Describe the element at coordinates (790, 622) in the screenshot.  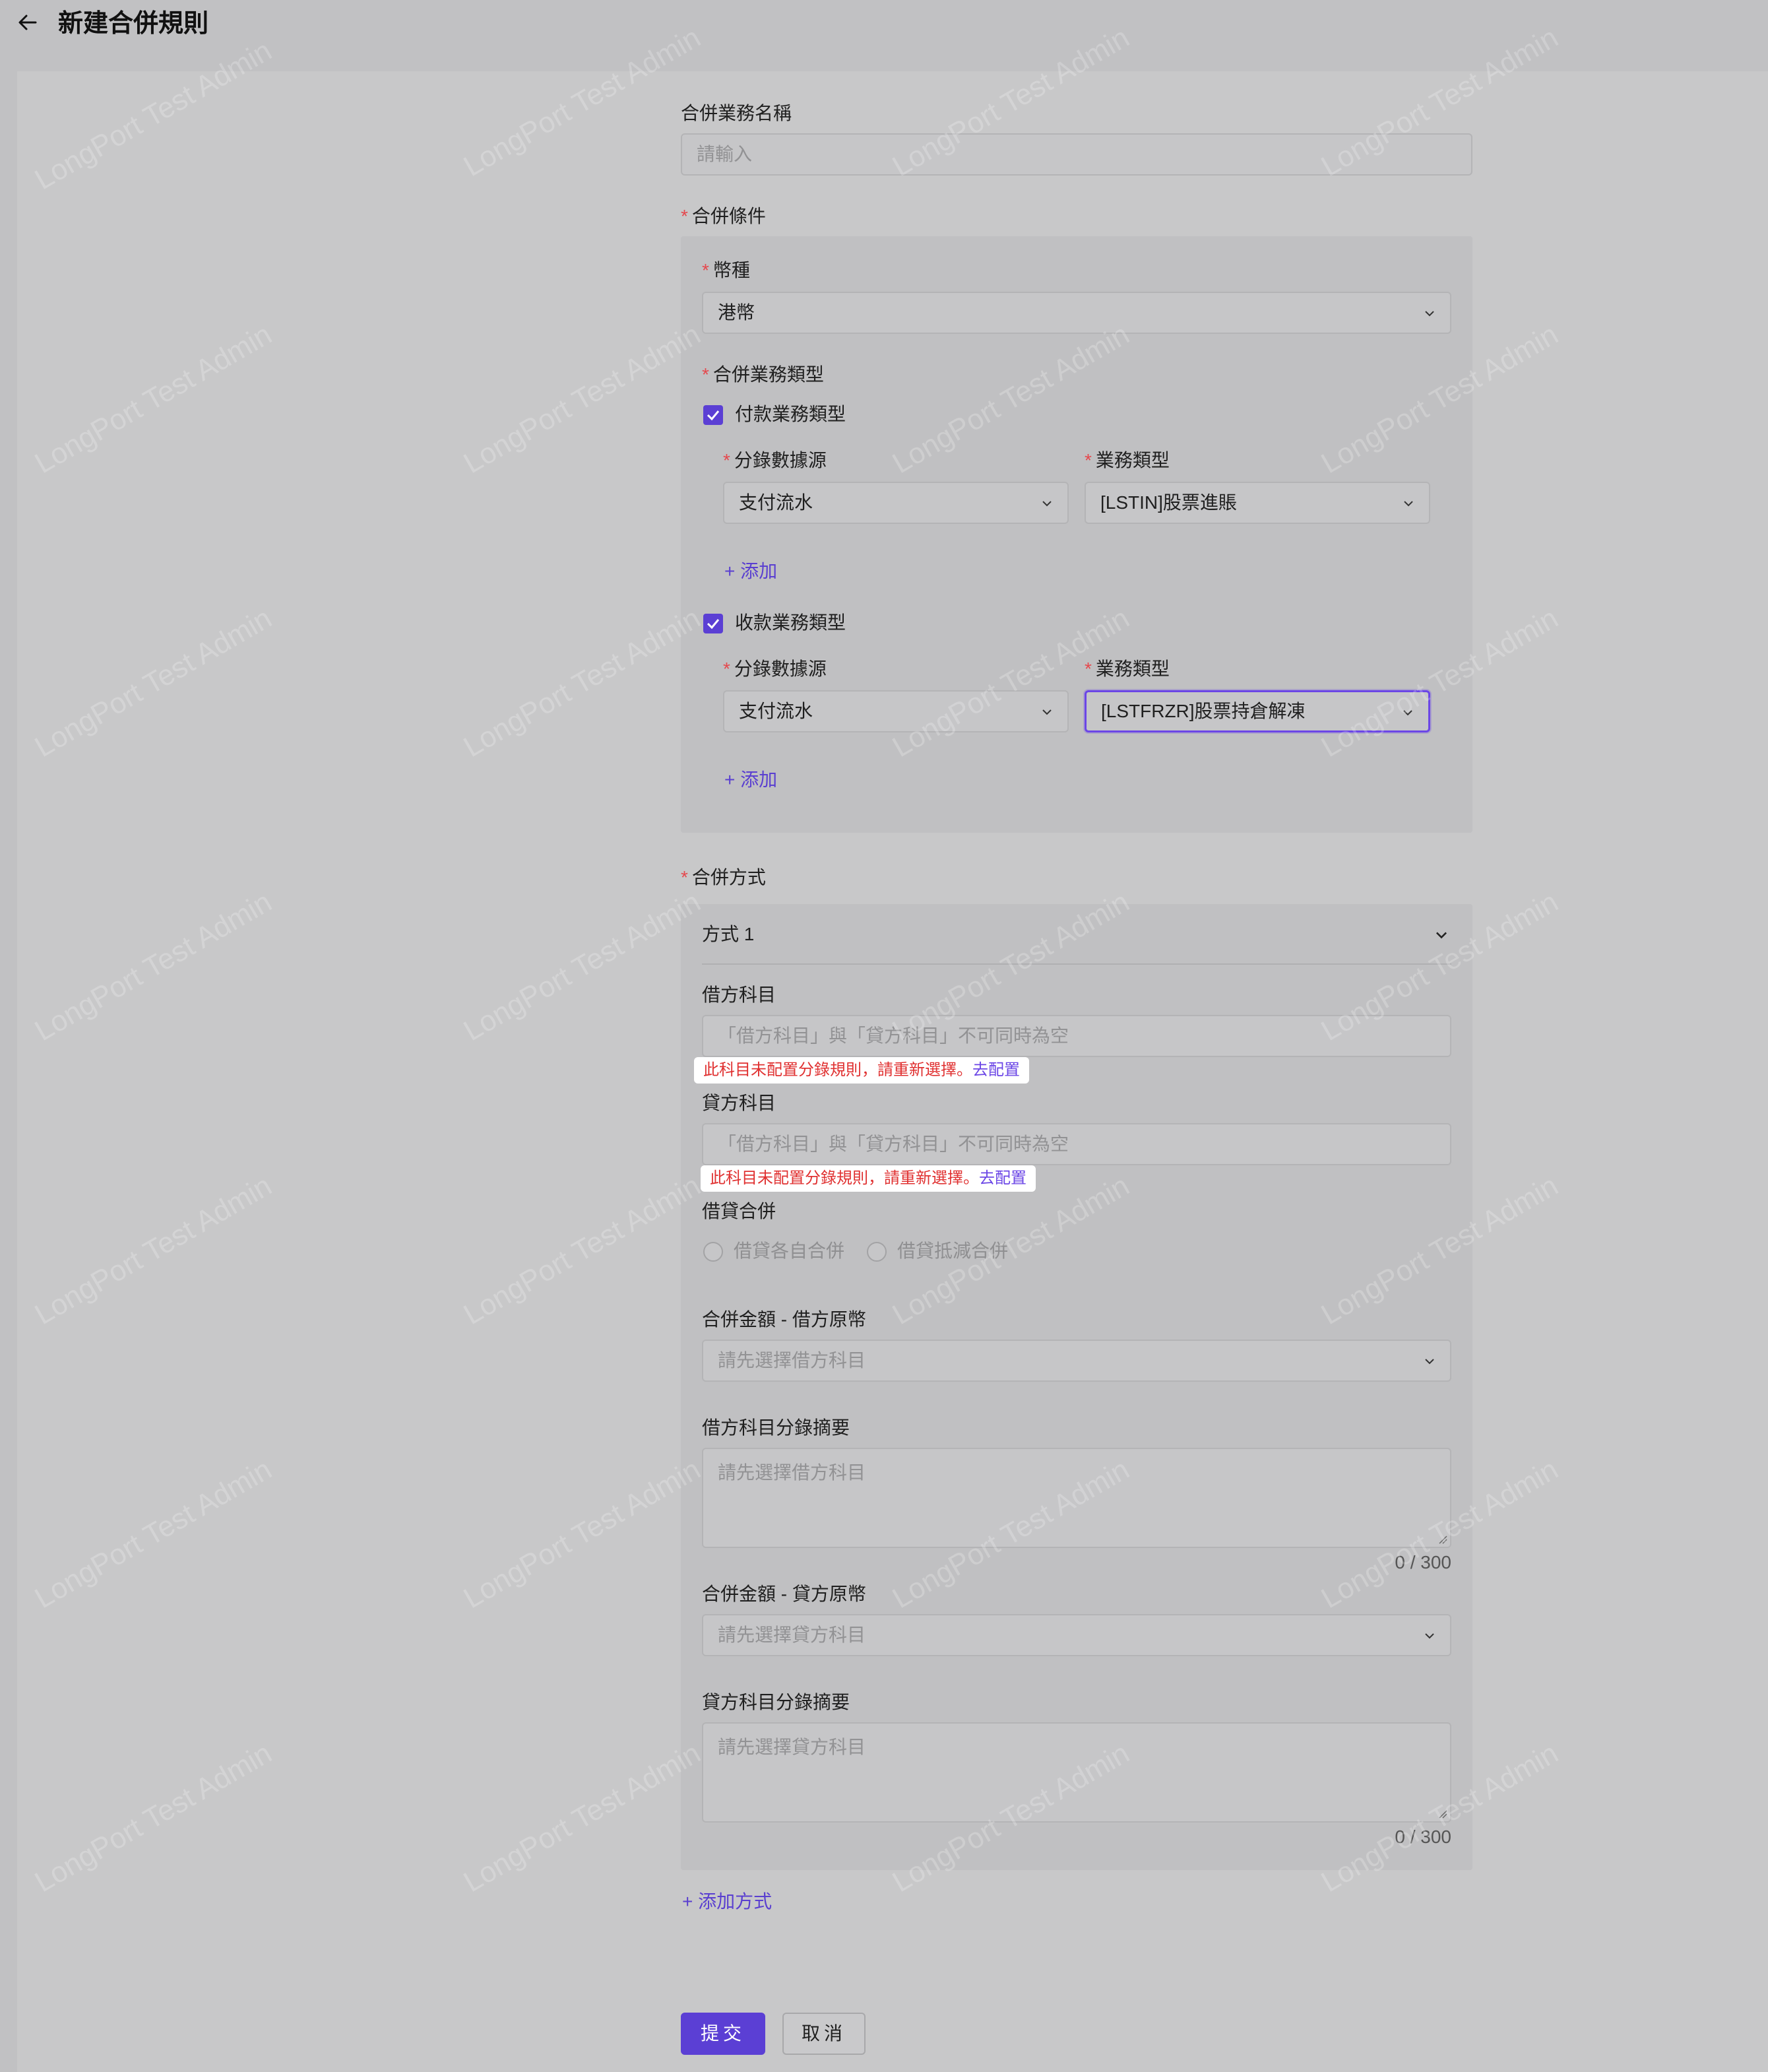
I see `receipt-checkbox-label: 收款業務類型` at that location.